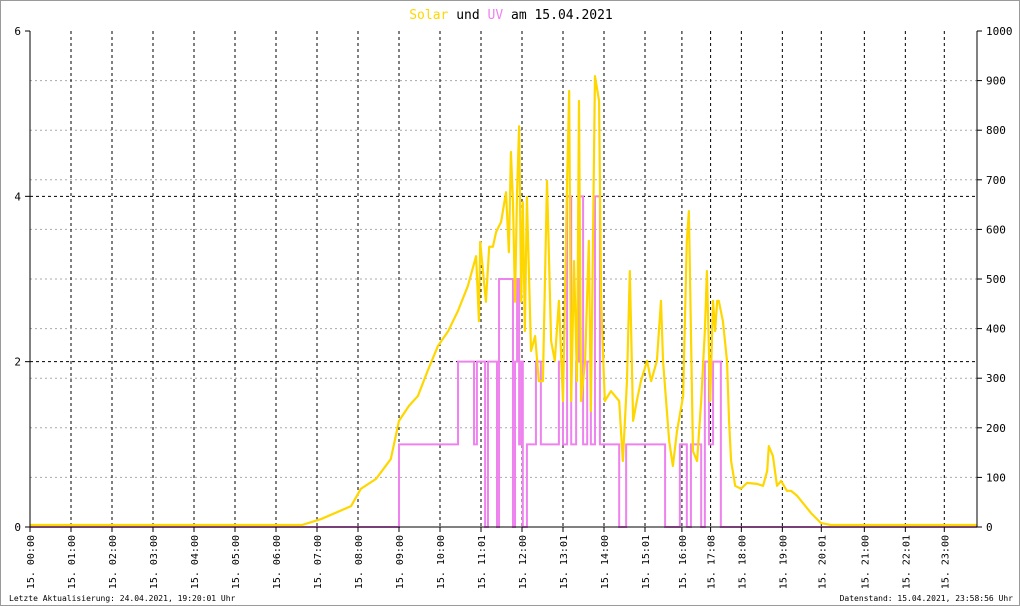 This screenshot has height=606, width=1020. Describe the element at coordinates (428, 15) in the screenshot. I see `title-solar: Solar` at that location.